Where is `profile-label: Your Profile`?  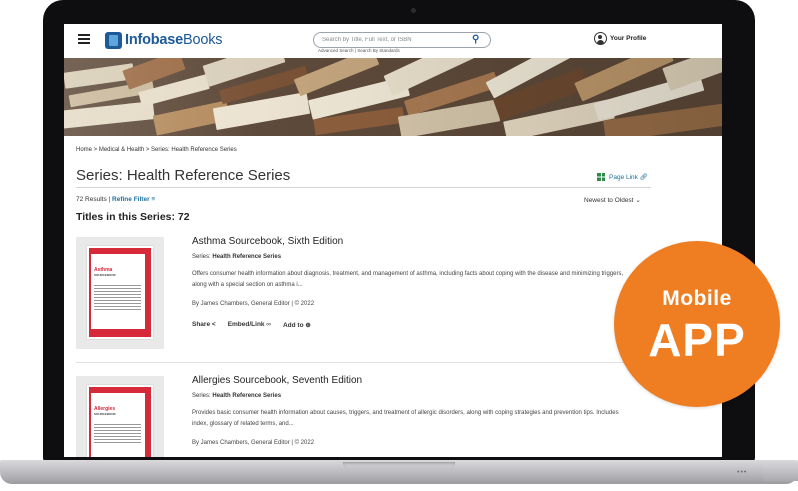
profile-label: Your Profile is located at coordinates (628, 38).